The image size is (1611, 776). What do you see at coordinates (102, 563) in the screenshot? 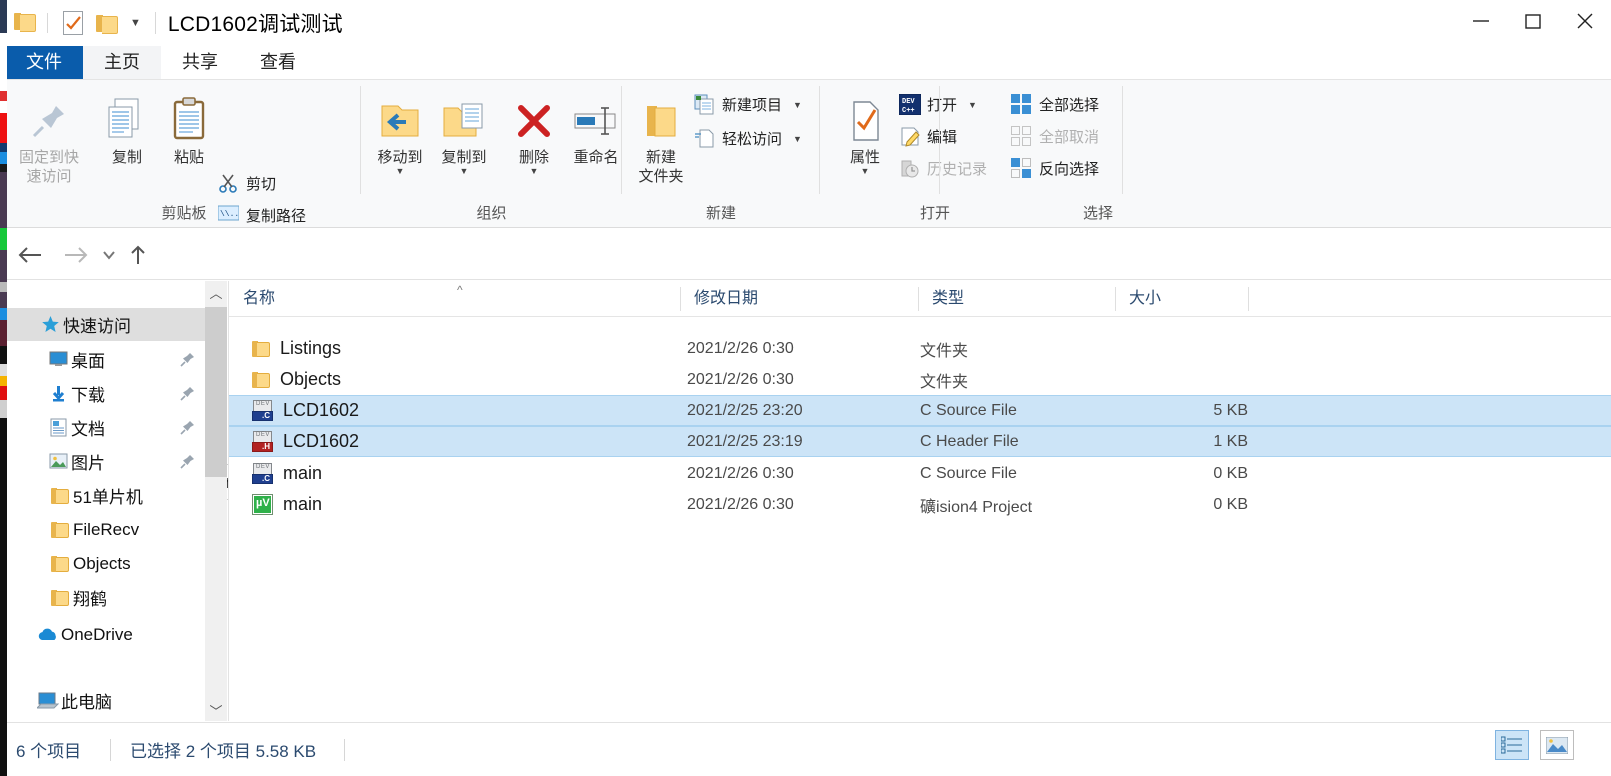
I see `sidebar-item-label: Objects` at bounding box center [102, 563].